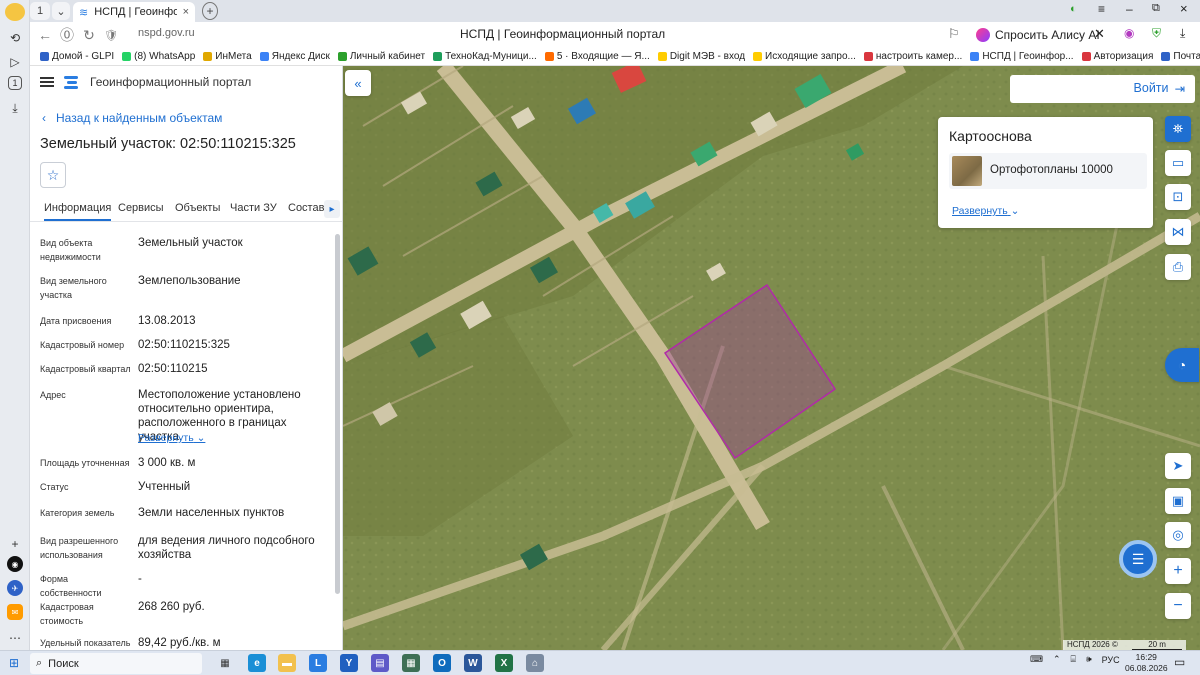  Describe the element at coordinates (14, 663) in the screenshot. I see `windows-start-icon: ⊞` at that location.